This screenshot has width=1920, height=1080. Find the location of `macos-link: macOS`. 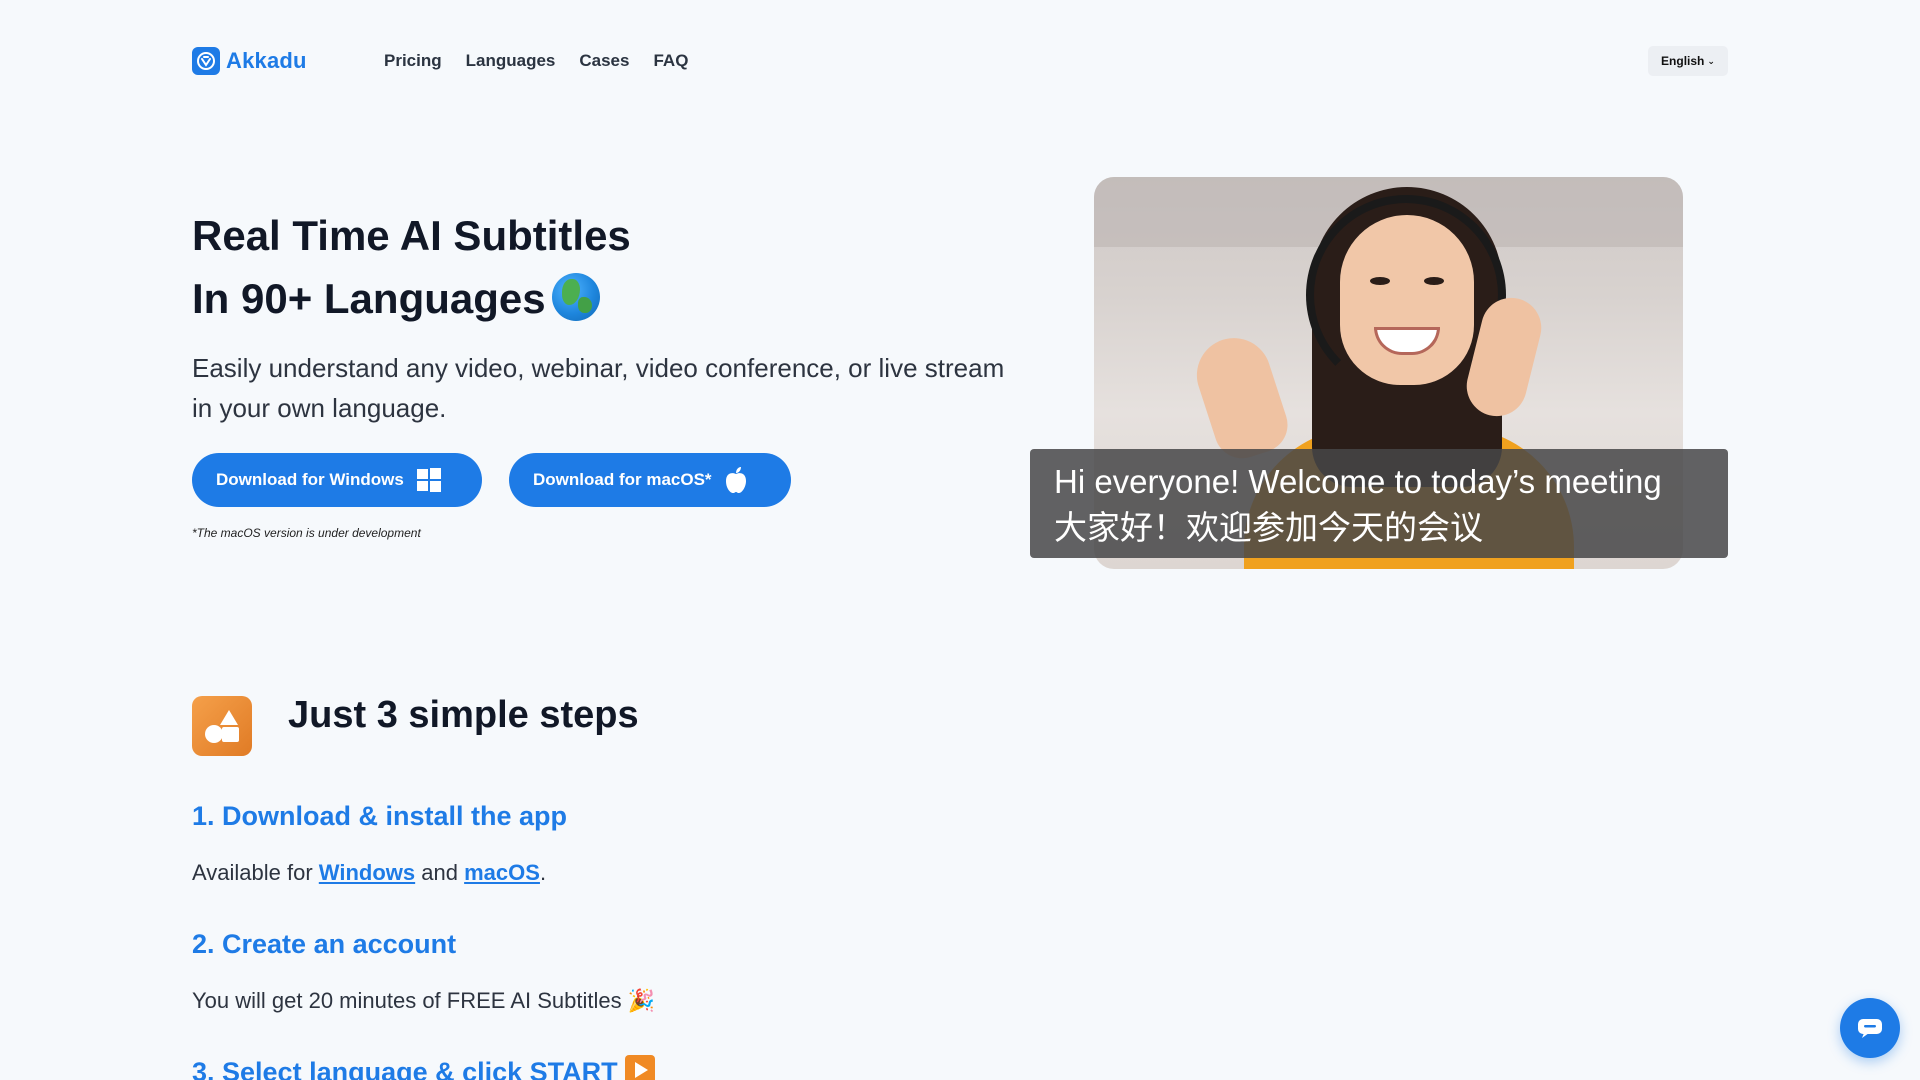

macos-link: macOS is located at coordinates (502, 872).